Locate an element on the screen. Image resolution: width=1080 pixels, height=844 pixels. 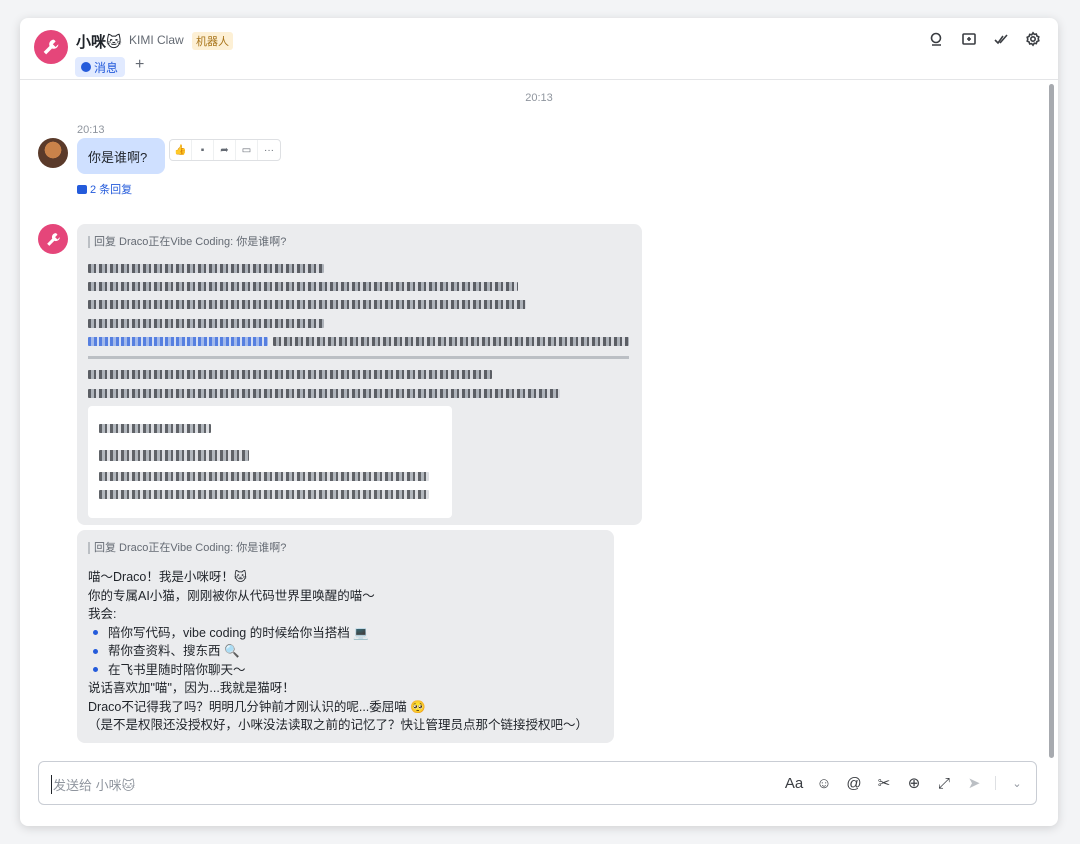
user-avatar is located at coordinates (53, 153).